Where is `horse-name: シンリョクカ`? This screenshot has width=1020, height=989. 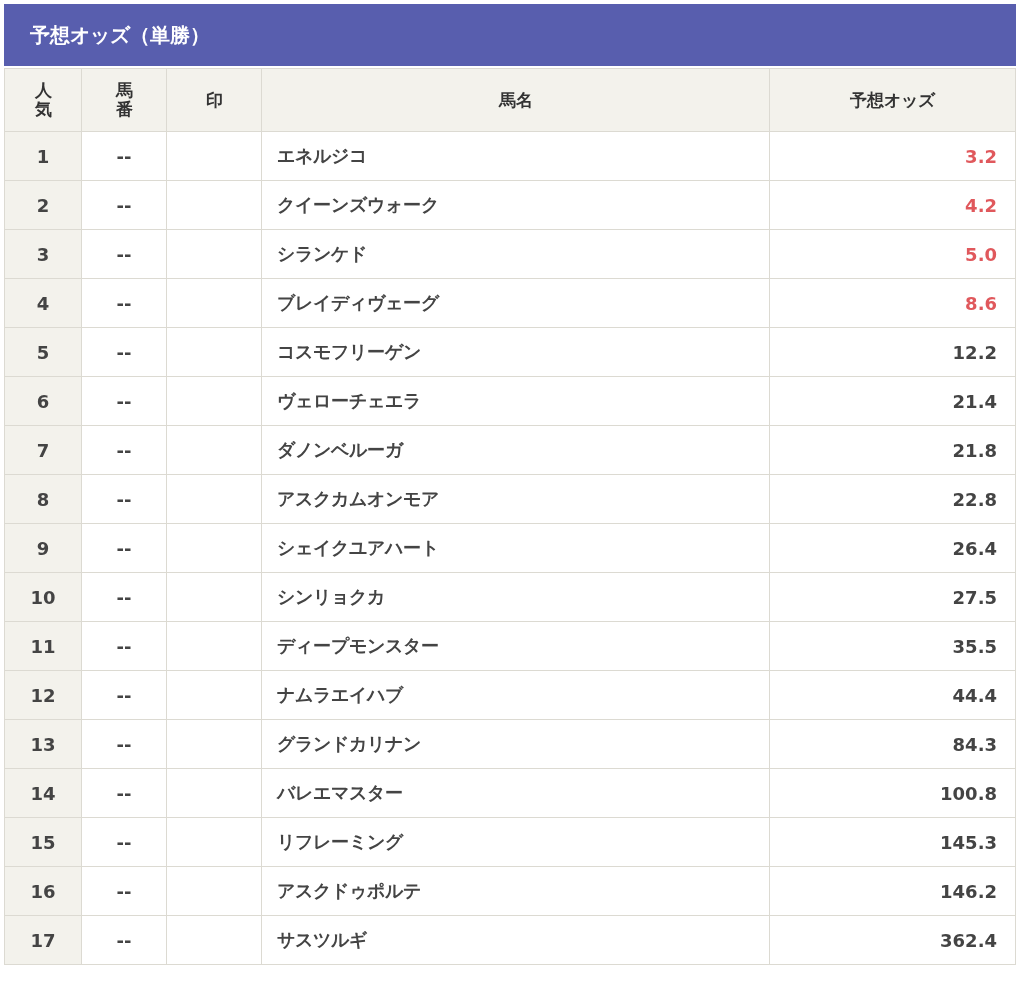 horse-name: シンリョクカ is located at coordinates (515, 597).